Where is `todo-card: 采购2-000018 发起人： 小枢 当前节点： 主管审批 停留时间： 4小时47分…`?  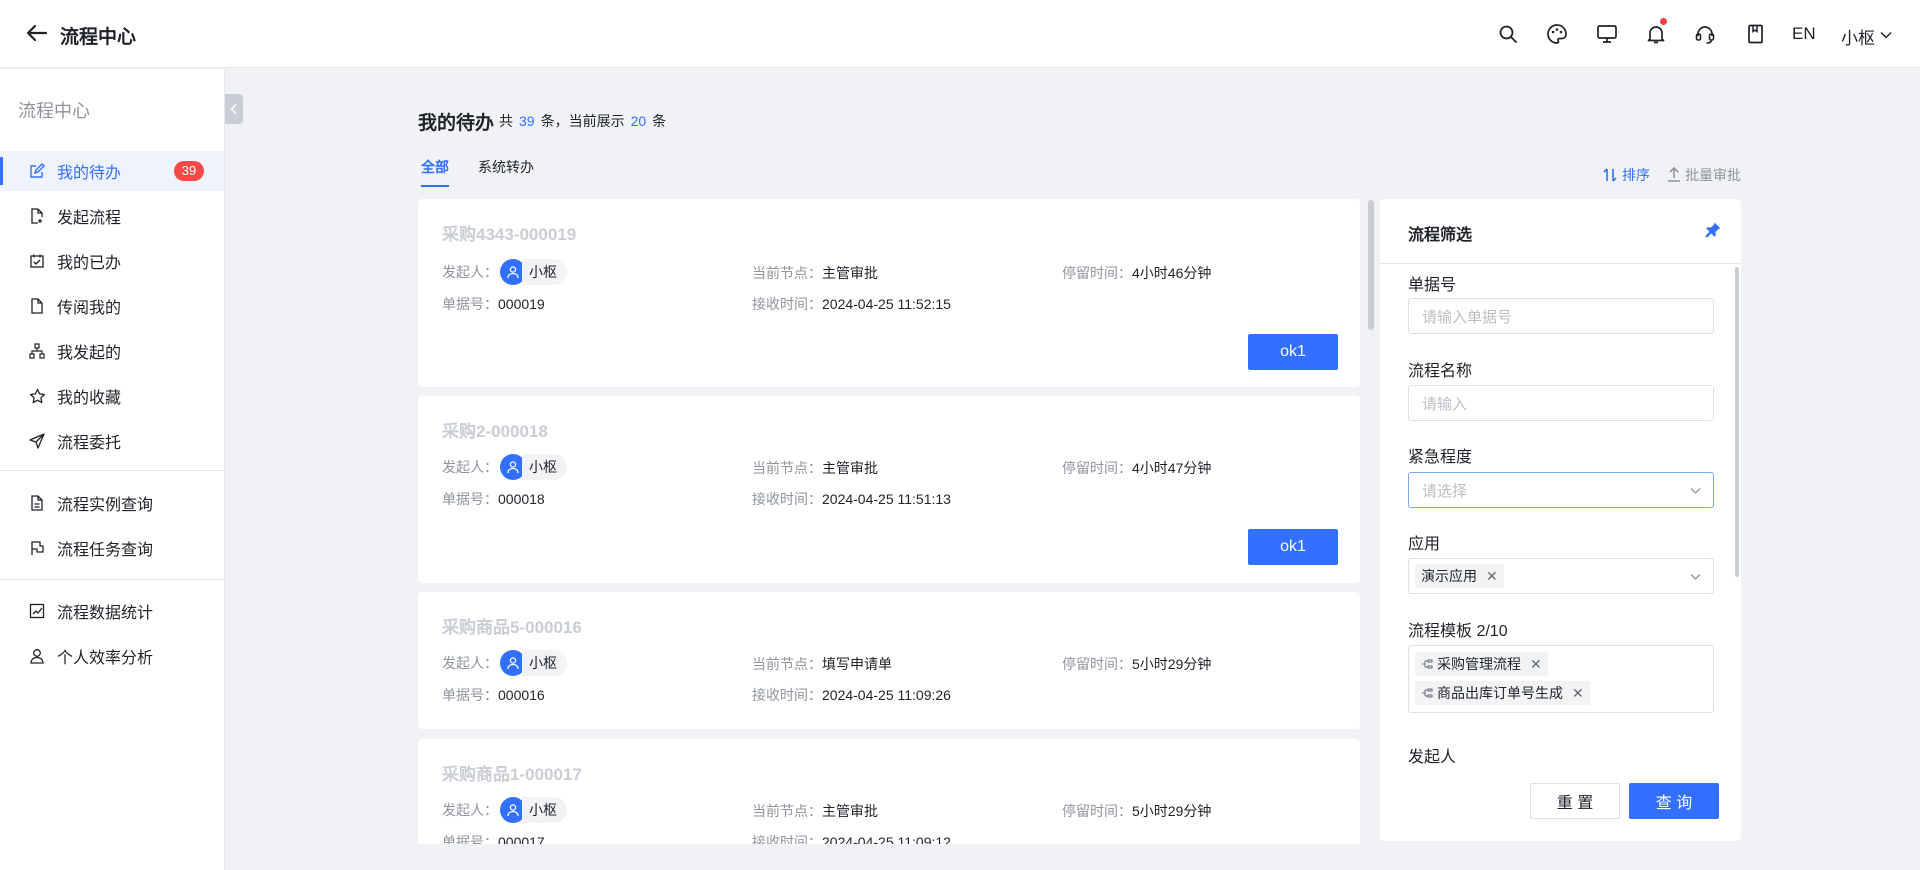
todo-card: 采购2-000018 发起人： 小枢 当前节点： 主管审批 停留时间： 4小时47分… is located at coordinates (889, 489).